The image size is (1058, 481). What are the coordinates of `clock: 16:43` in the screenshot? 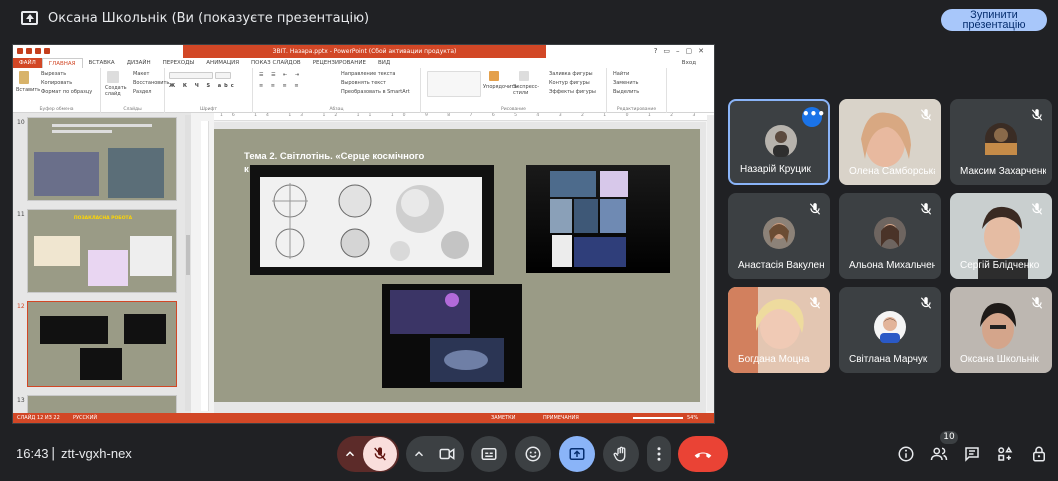 It's located at (32, 453).